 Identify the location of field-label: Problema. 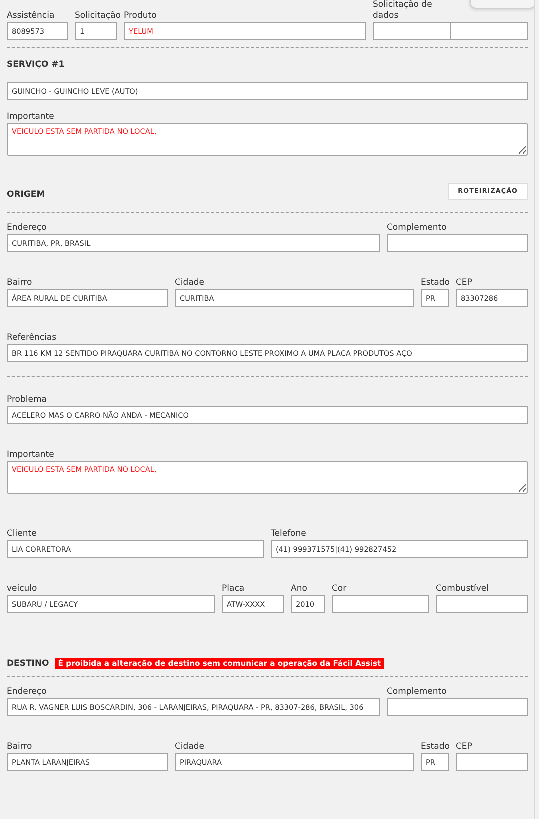
(27, 400).